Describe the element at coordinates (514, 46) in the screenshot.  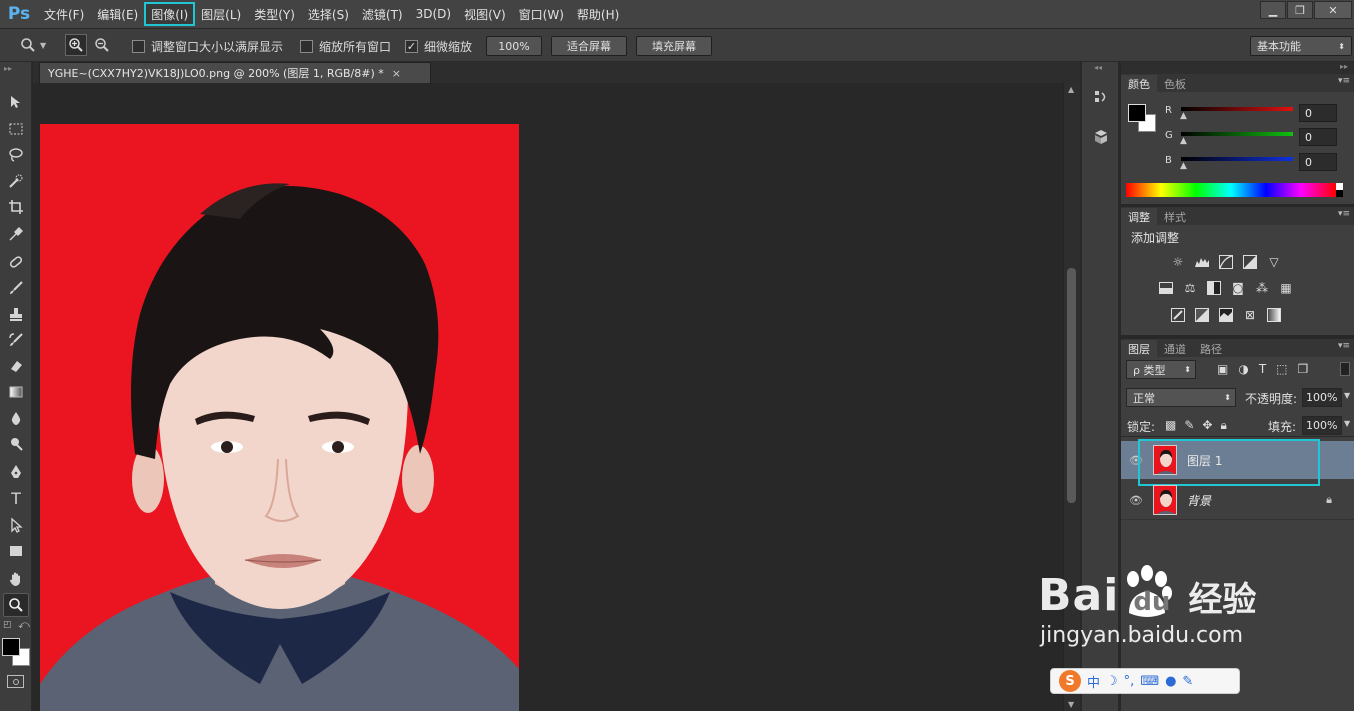
I see `actual-pixels-button: 100%` at that location.